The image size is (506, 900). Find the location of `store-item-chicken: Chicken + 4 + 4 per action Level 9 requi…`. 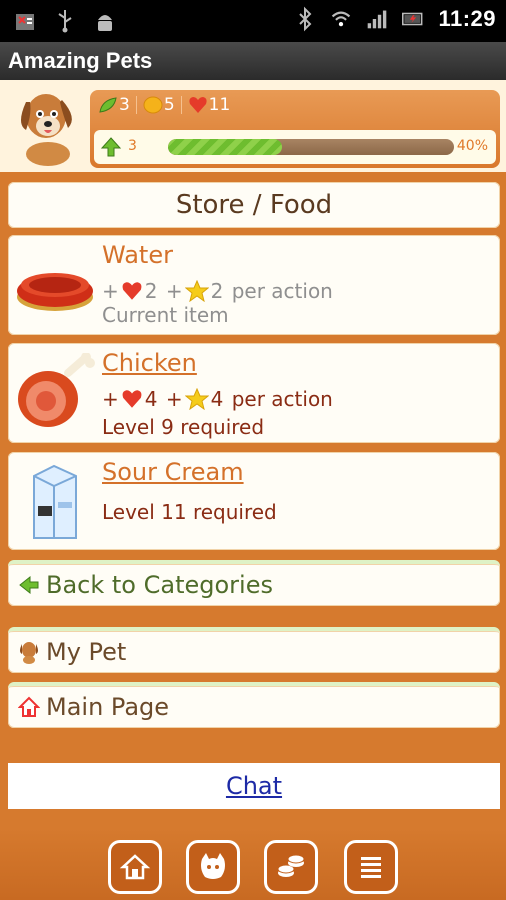

store-item-chicken: Chicken + 4 + 4 per action Level 9 requi… is located at coordinates (254, 393).